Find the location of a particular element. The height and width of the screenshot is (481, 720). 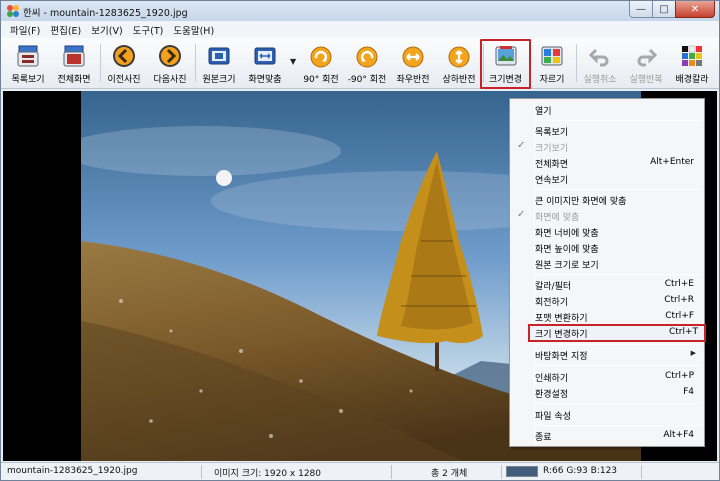

ctx-list-view-label: 목록보기 is located at coordinates (552, 133).